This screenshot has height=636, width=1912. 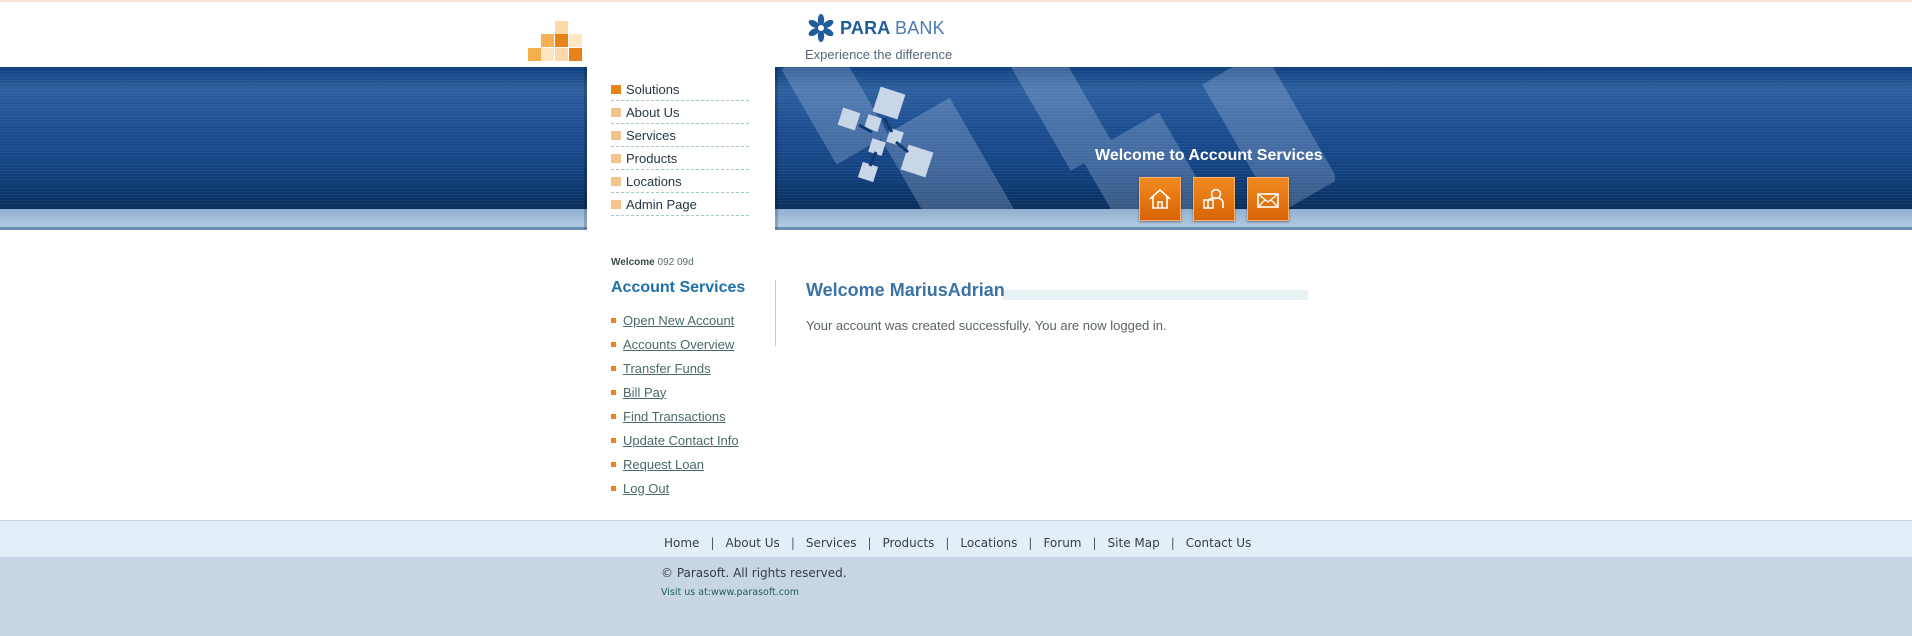 I want to click on page-title: Welcome MariusAdrian, so click(x=905, y=290).